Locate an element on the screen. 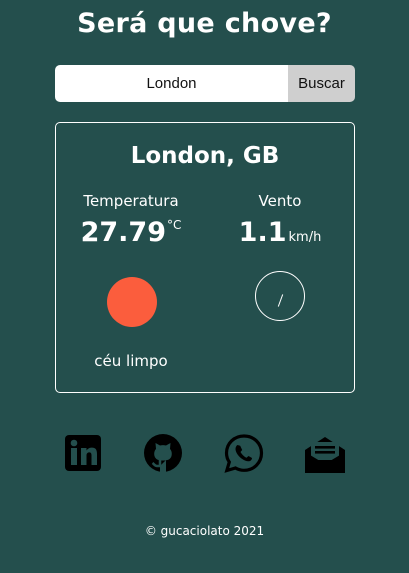  linkedin-icon is located at coordinates (84, 454).